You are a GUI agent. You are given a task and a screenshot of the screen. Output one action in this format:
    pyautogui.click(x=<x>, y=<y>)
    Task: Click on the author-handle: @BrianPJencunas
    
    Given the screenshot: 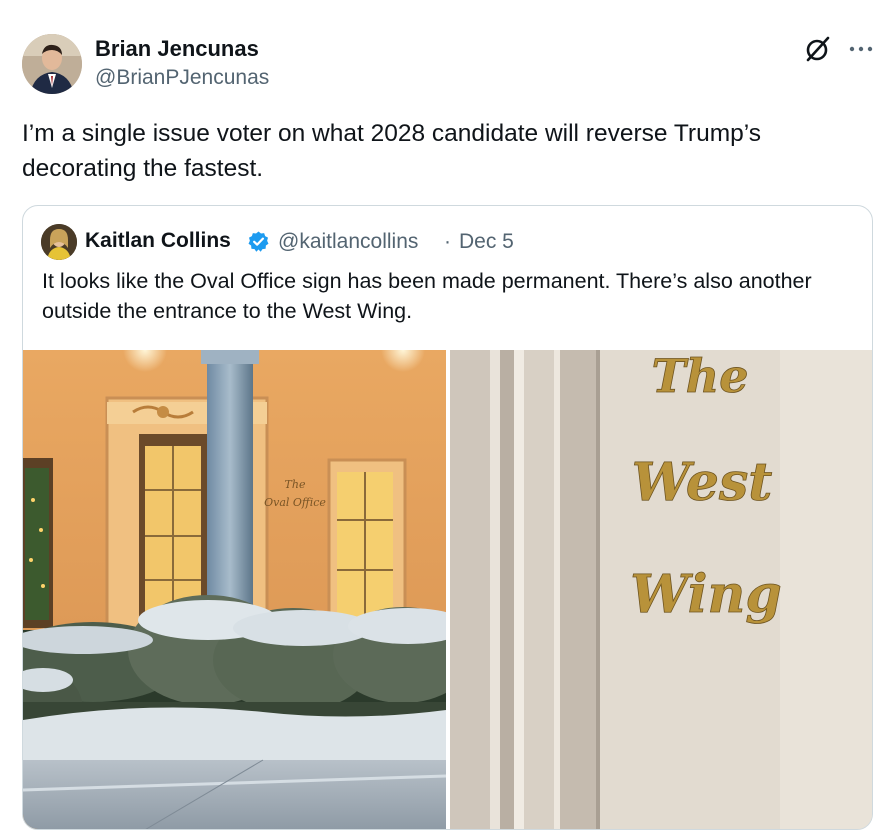 What is the action you would take?
    pyautogui.click(x=182, y=78)
    